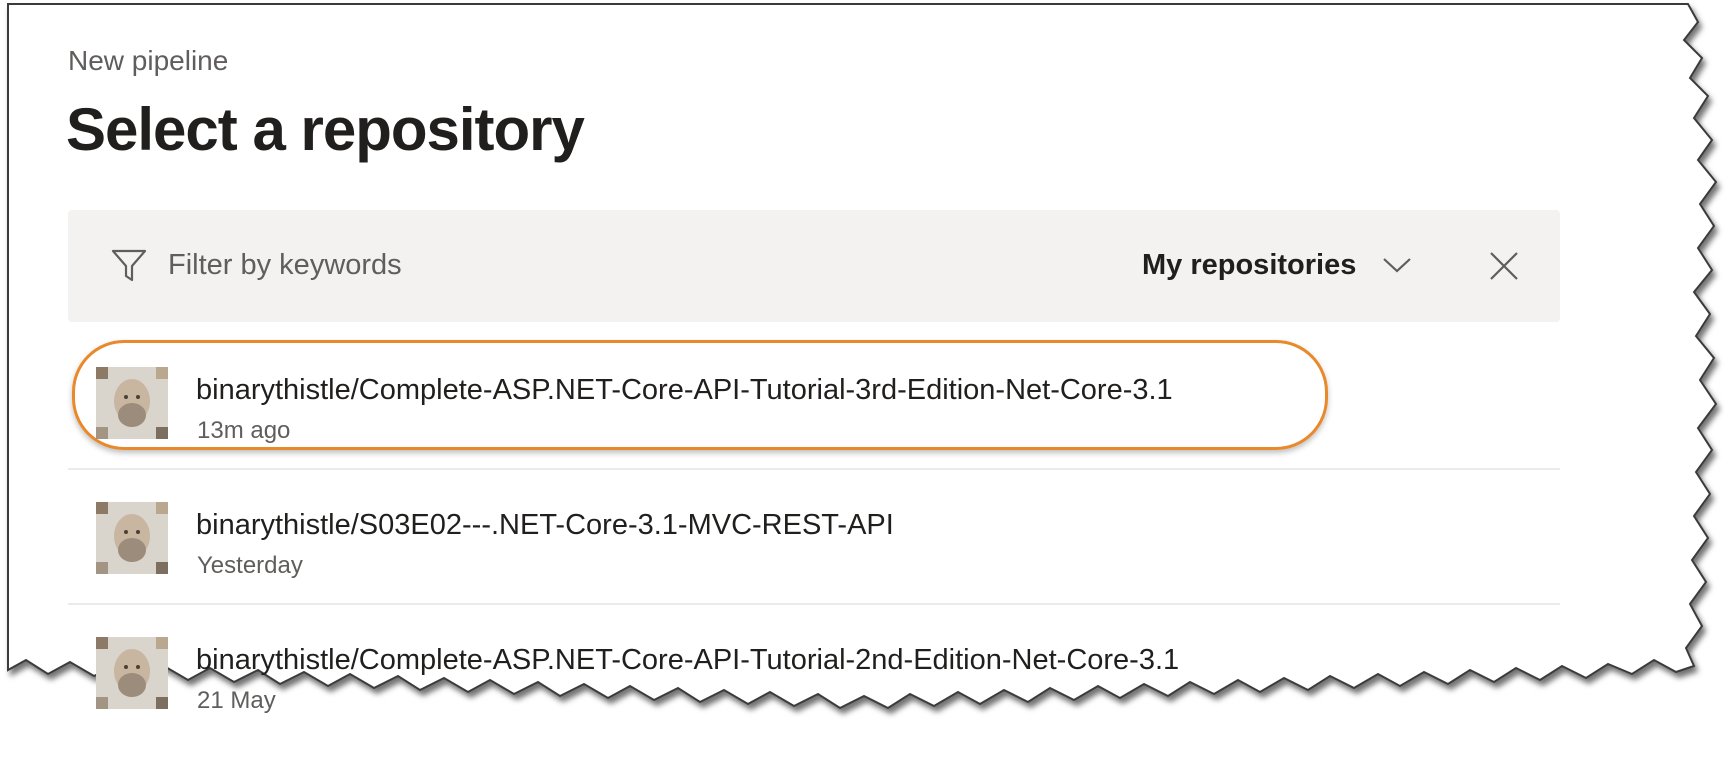 This screenshot has height=775, width=1725. Describe the element at coordinates (1249, 264) in the screenshot. I see `repository-scope-label: My repositories` at that location.